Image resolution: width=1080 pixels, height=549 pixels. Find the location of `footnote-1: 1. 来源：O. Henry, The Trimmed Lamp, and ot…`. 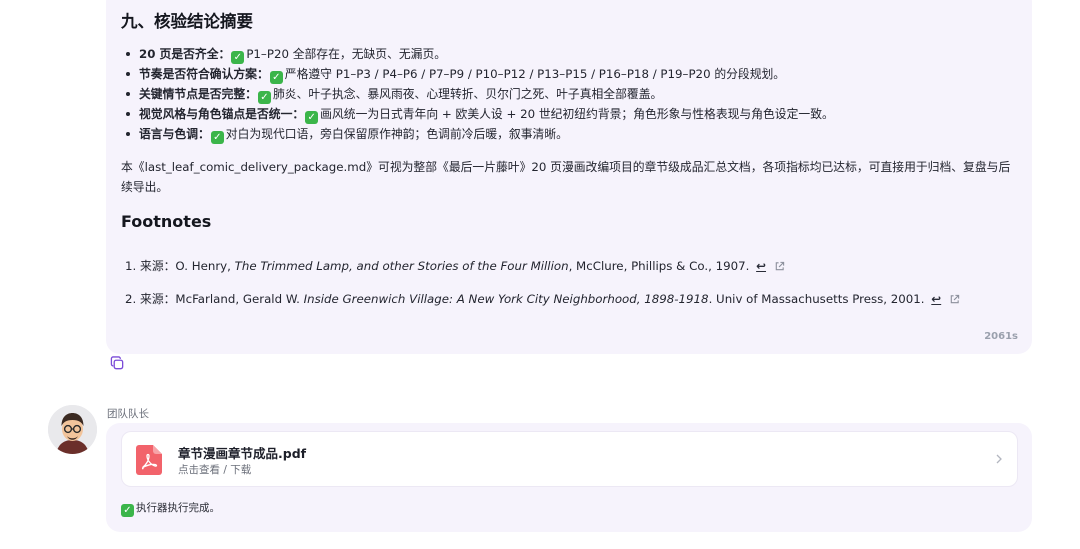

footnote-1: 1. 来源：O. Henry, The Trimmed Lamp, and ot… is located at coordinates (455, 266).